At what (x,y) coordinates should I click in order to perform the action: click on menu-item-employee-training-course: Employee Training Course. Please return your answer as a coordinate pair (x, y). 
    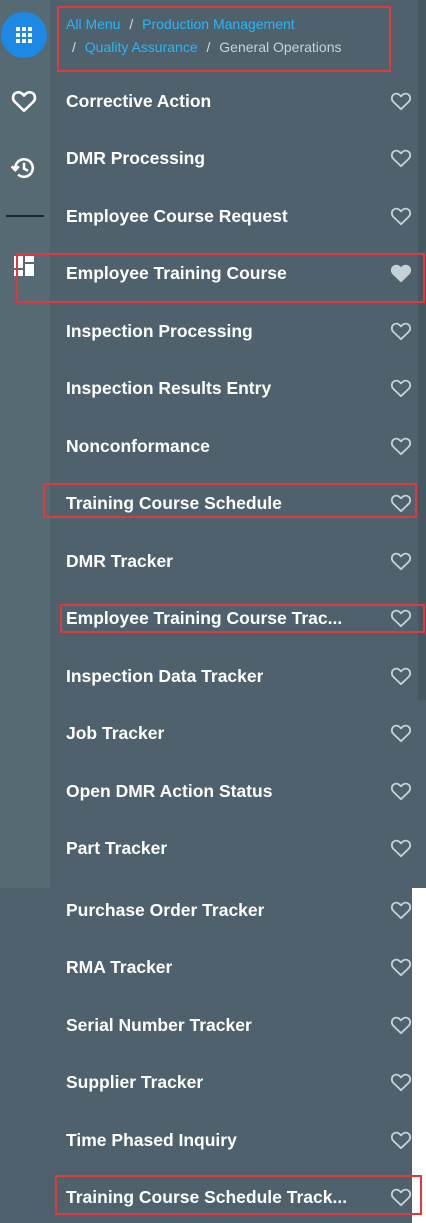
    Looking at the image, I should click on (239, 273).